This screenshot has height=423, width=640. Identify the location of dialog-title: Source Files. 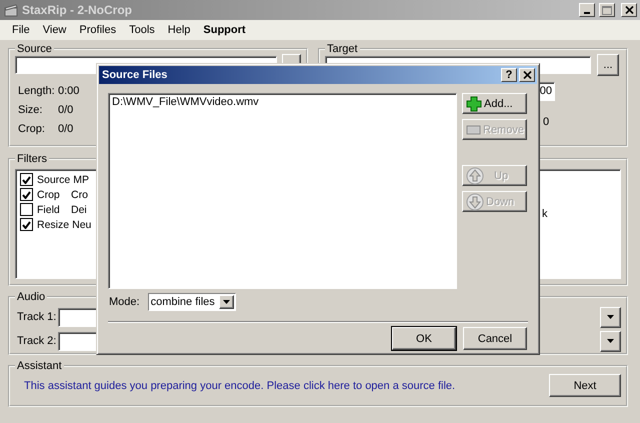
(135, 75).